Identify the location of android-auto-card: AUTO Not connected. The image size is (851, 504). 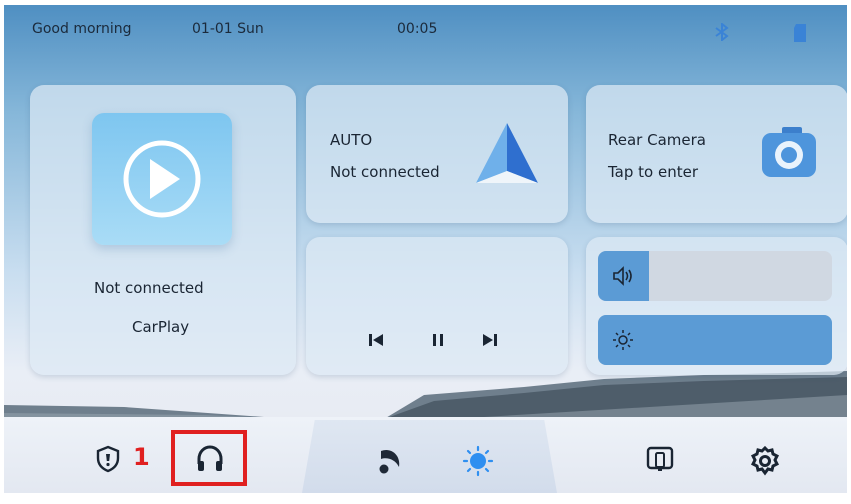
(437, 154).